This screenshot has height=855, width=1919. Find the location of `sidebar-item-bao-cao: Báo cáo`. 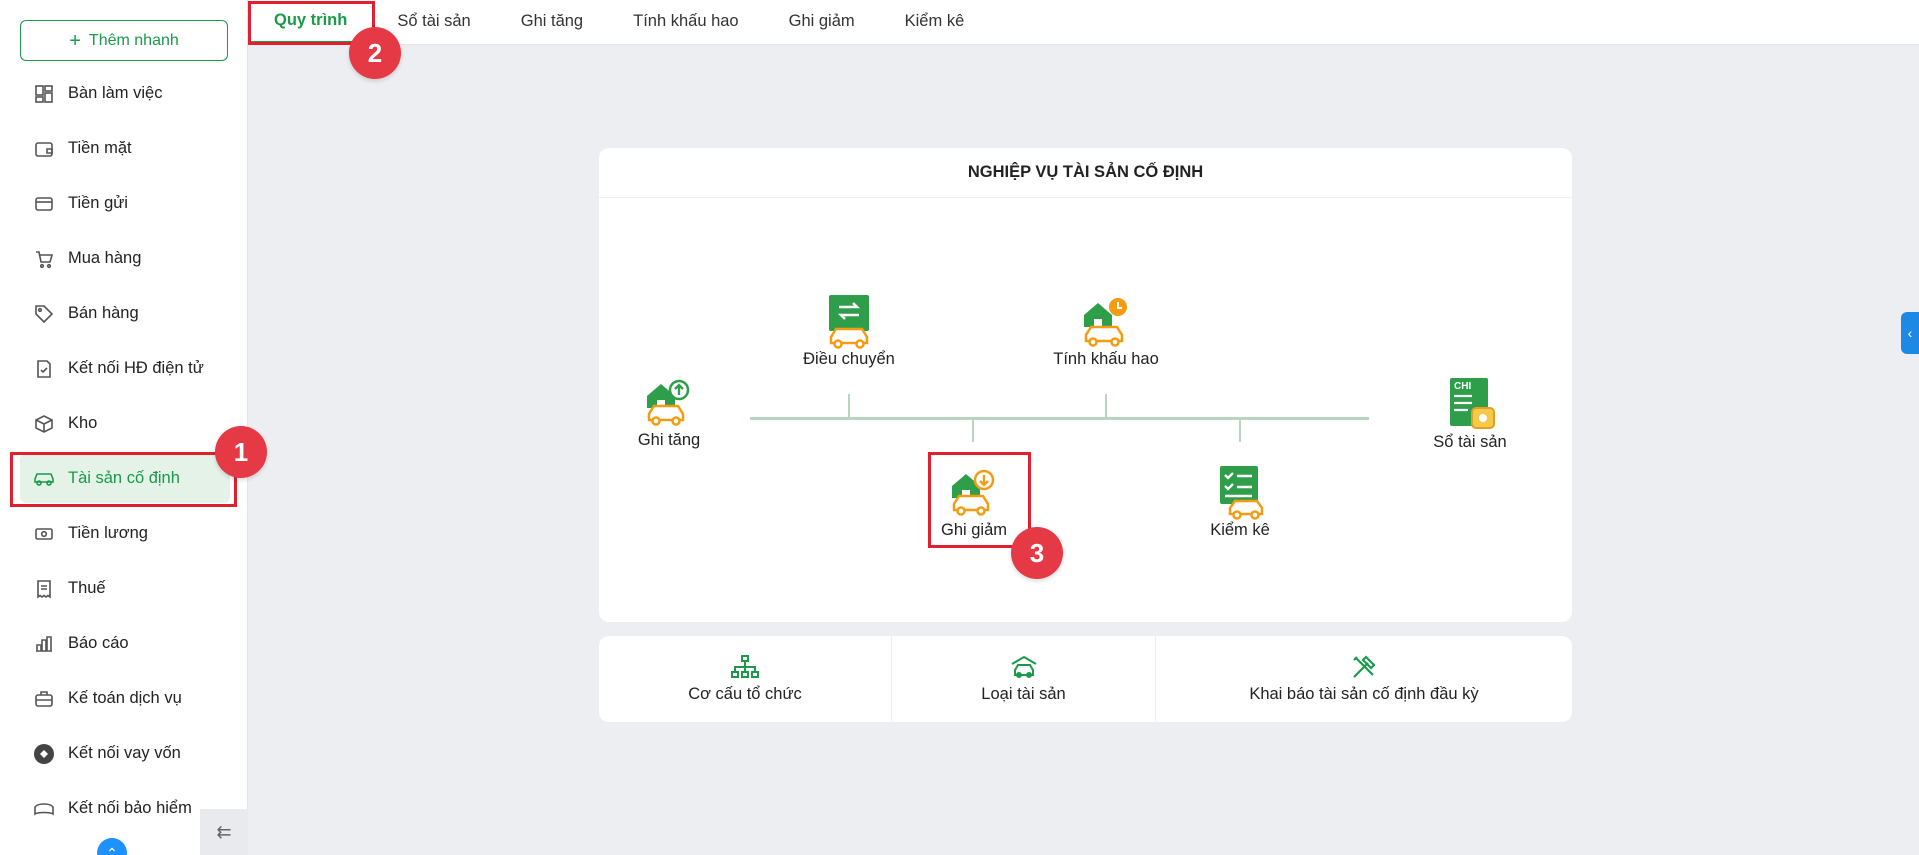

sidebar-item-bao-cao: Báo cáo is located at coordinates (124, 643).